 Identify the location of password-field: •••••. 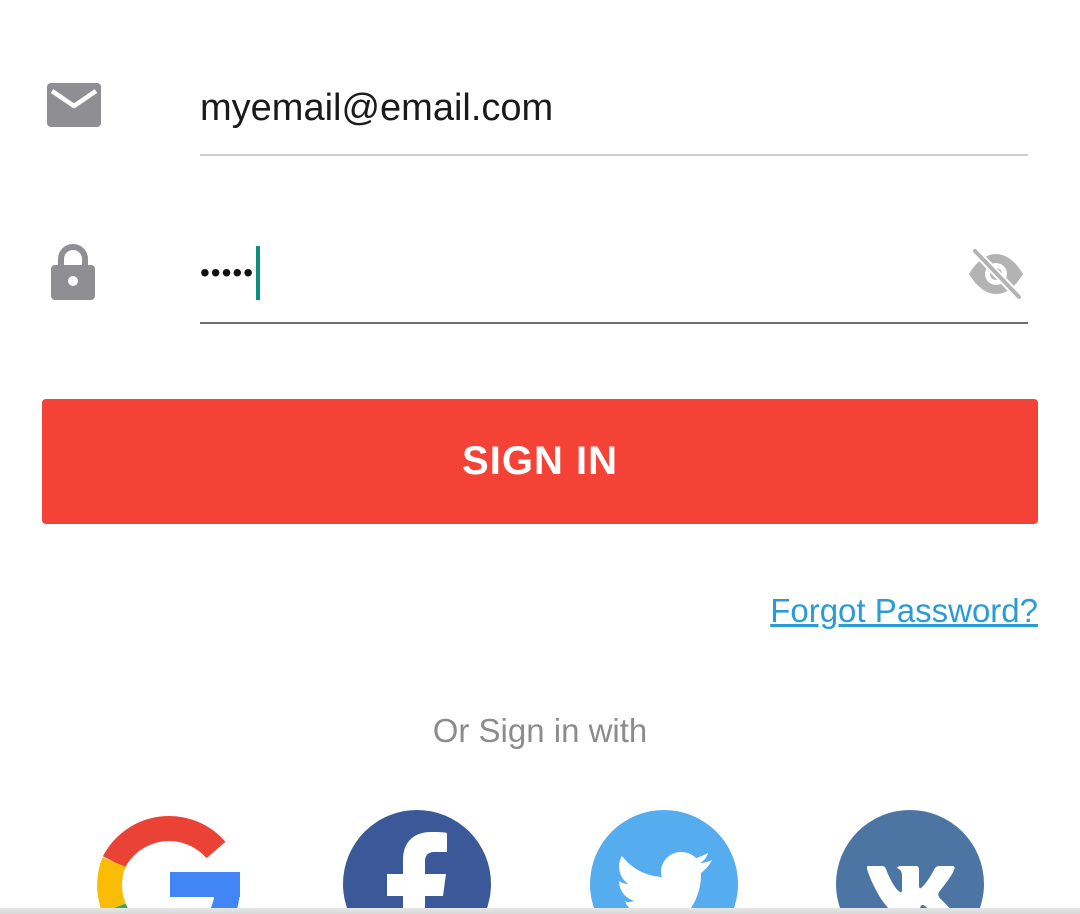
(614, 281).